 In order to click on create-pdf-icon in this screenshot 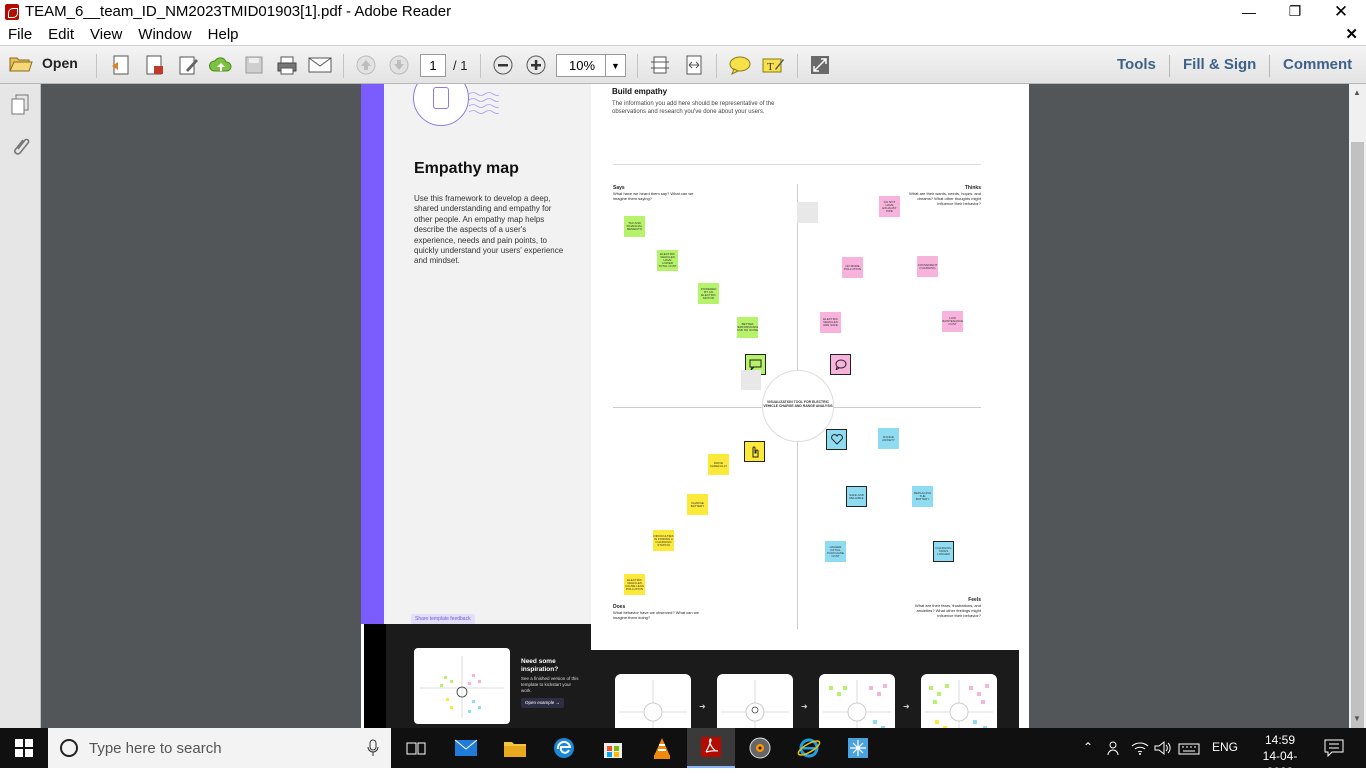, I will do `click(121, 65)`.